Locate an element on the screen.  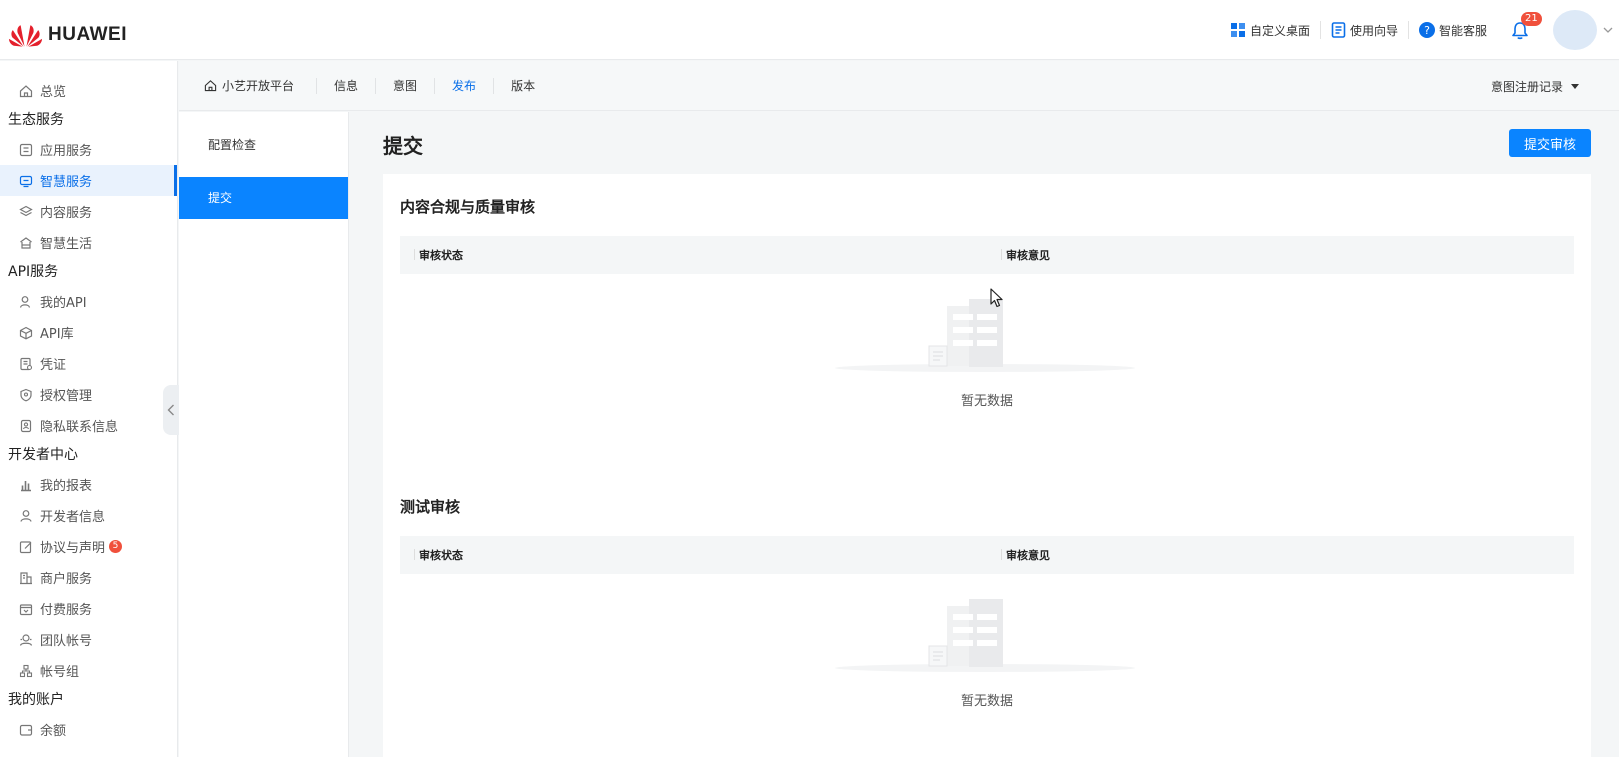
sidebar-item-label: 应用服务 is located at coordinates (66, 151).